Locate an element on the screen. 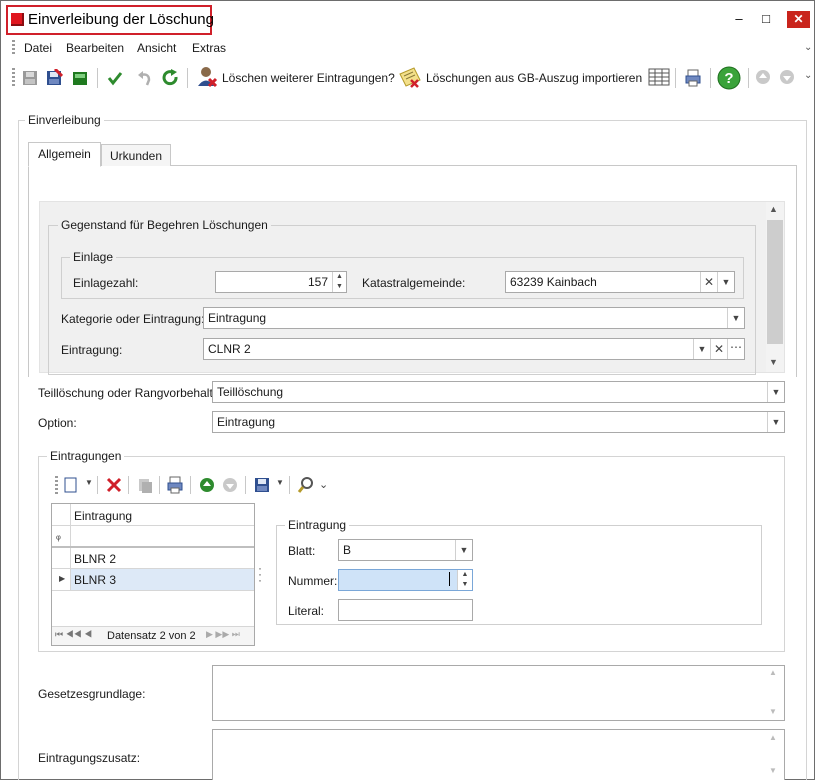 The width and height of the screenshot is (815, 780). delete-record-icon is located at coordinates (114, 485).